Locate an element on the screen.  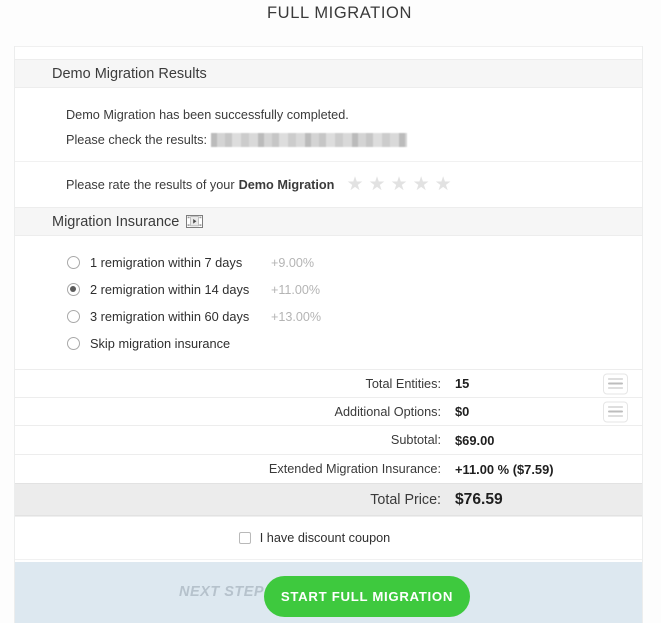
insurance-option-2: 2 remigration within 14 days +11.00% is located at coordinates (328, 289).